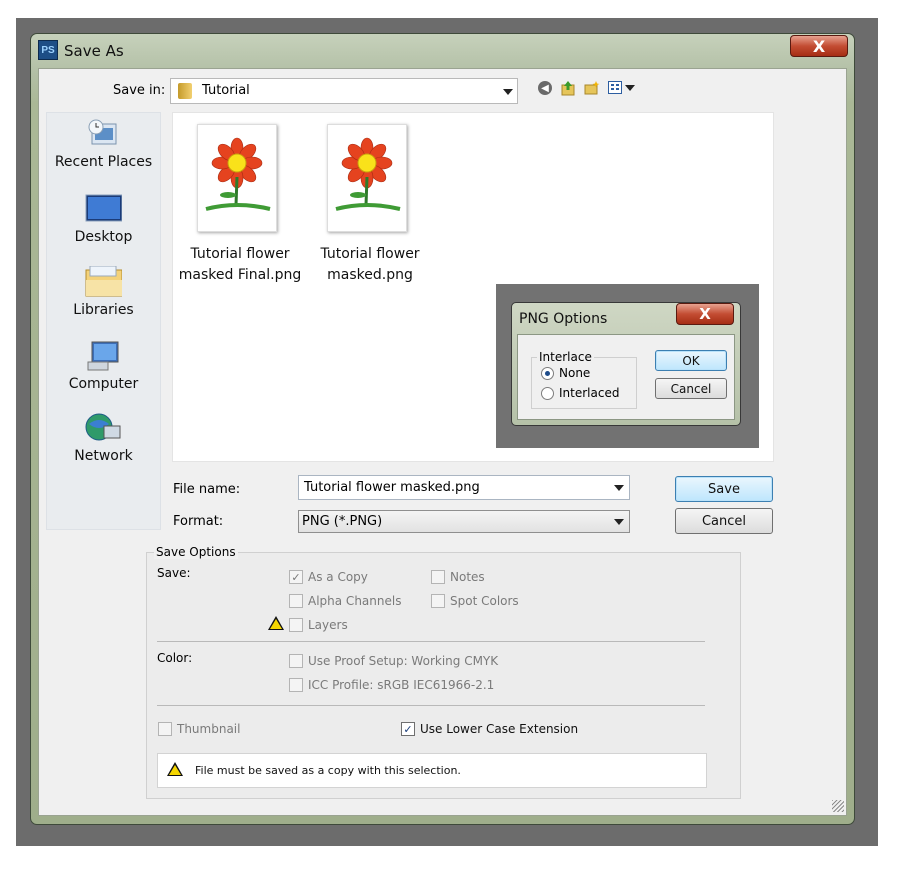  Describe the element at coordinates (619, 522) in the screenshot. I see `format-chevron-icon` at that location.